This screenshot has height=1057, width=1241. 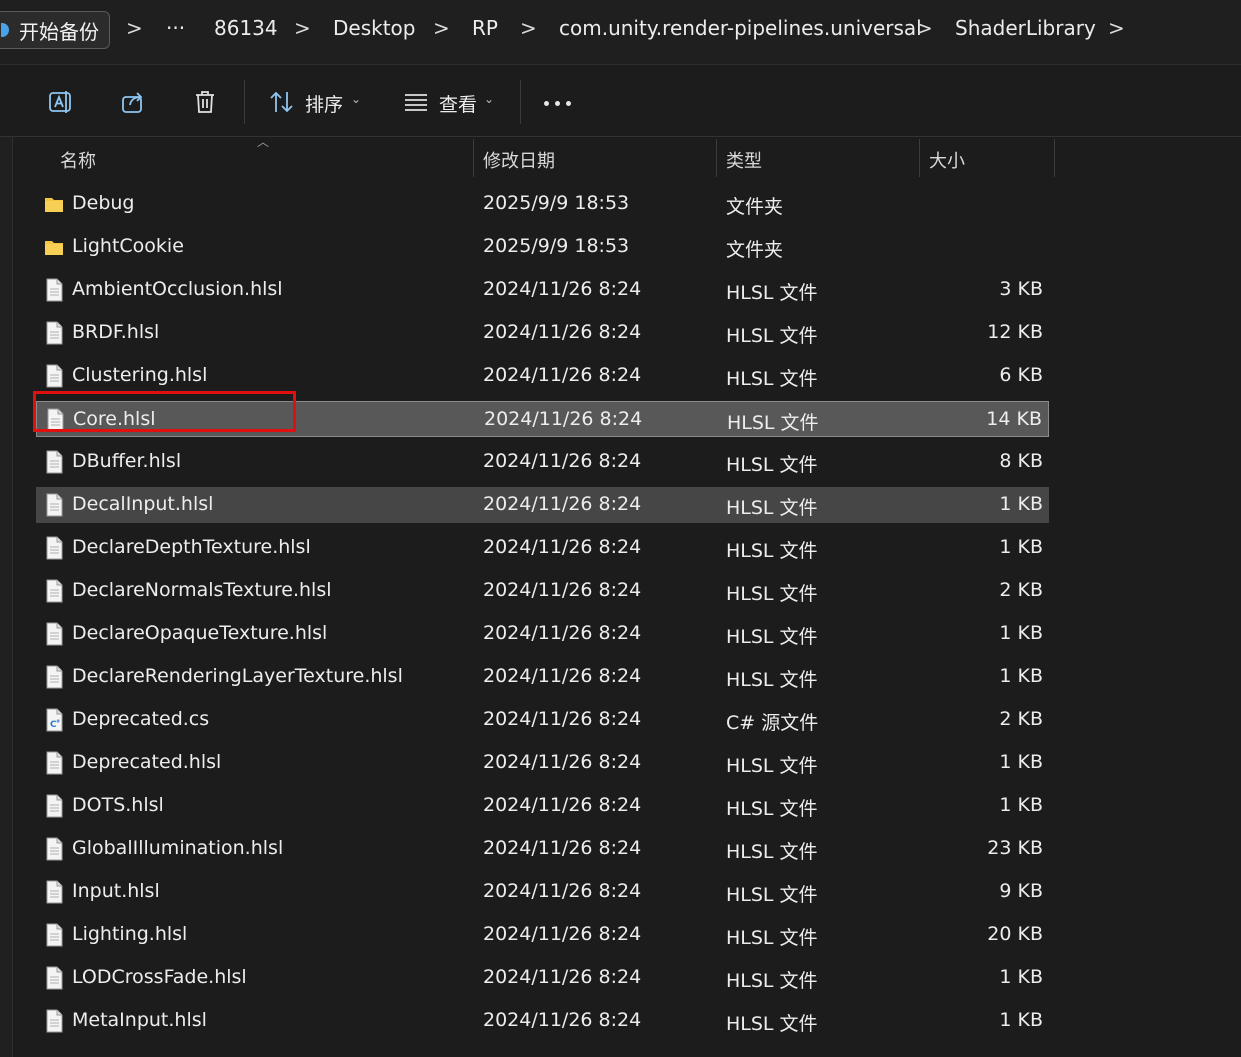 I want to click on sort-ascending-icon: ︿, so click(x=263, y=142).